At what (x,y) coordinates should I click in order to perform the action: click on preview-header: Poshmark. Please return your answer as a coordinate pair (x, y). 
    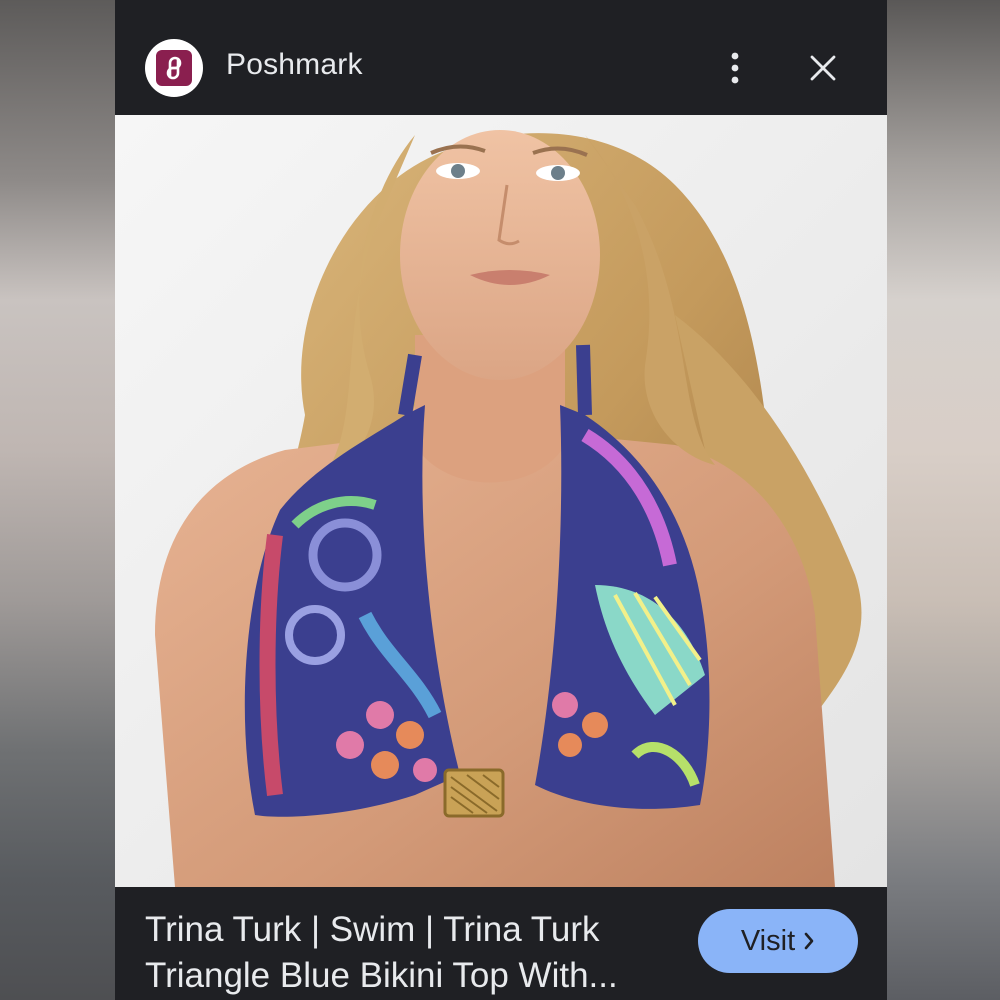
    Looking at the image, I should click on (501, 57).